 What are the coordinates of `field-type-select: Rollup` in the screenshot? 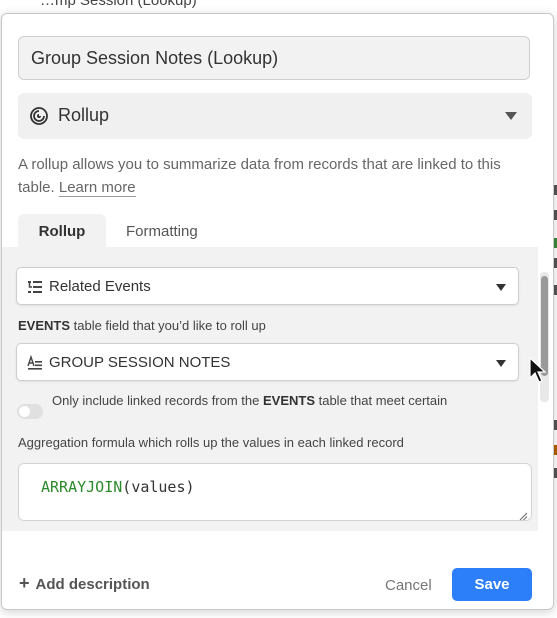 It's located at (275, 116).